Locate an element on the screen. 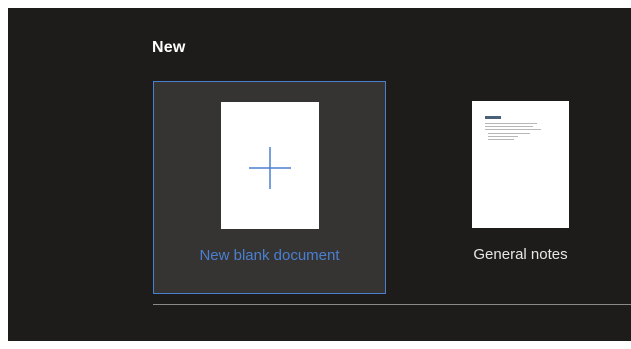 This screenshot has height=349, width=631. new-blank-document-label: New blank document is located at coordinates (269, 255).